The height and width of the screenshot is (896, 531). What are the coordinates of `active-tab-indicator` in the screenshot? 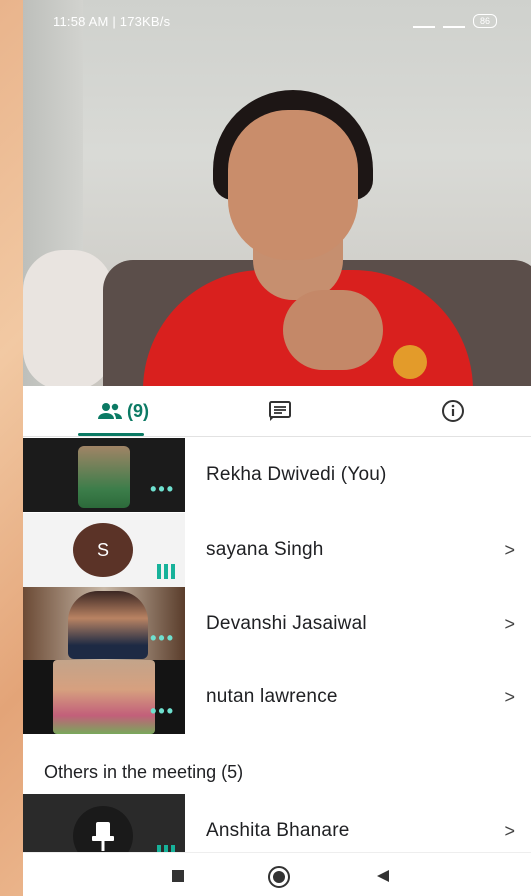 It's located at (111, 434).